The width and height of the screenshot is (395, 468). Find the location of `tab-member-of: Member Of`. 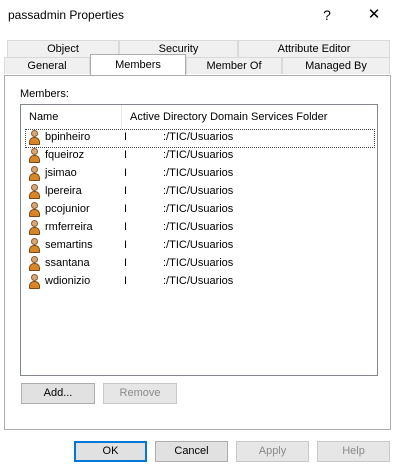

tab-member-of: Member Of is located at coordinates (234, 65).